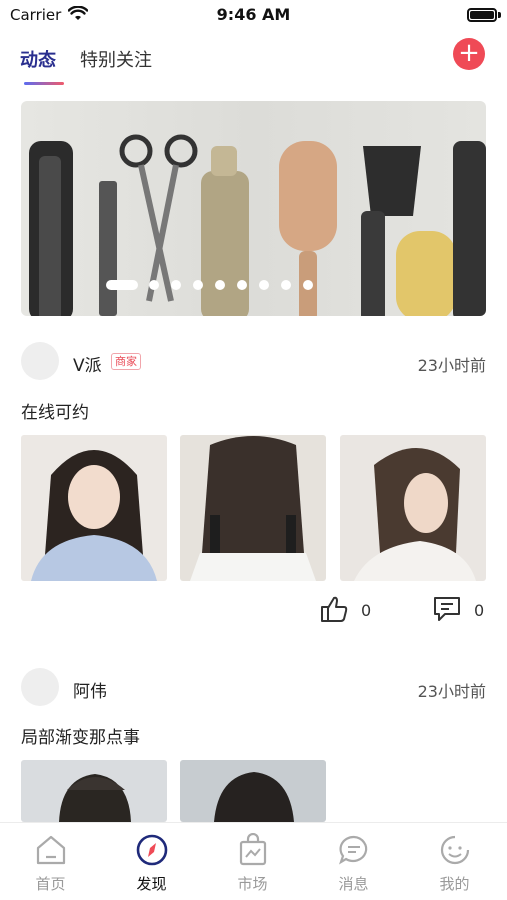 This screenshot has height=900, width=507. What do you see at coordinates (55, 413) in the screenshot?
I see `post-text: 在线可约` at bounding box center [55, 413].